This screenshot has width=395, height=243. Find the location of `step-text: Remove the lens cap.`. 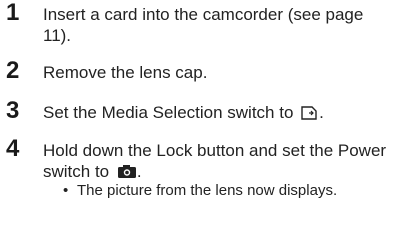

step-text: Remove the lens cap. is located at coordinates (125, 72).